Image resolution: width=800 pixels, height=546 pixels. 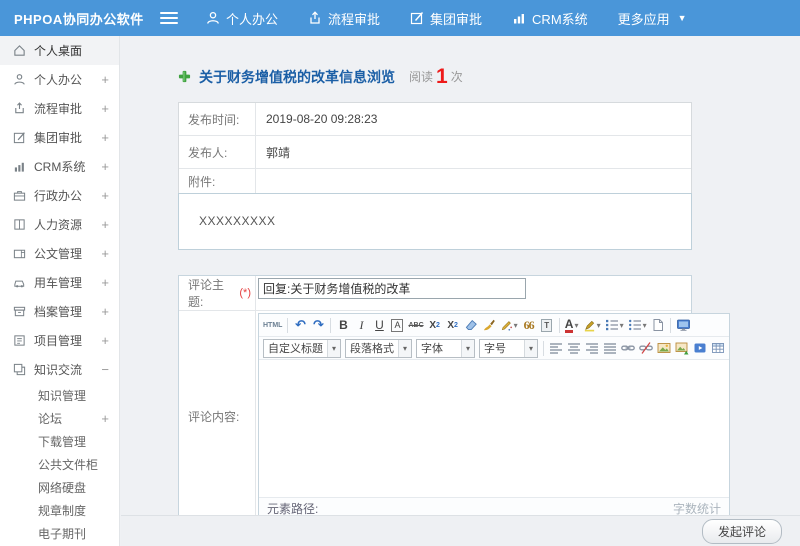 What do you see at coordinates (59, 395) in the screenshot?
I see `sidebar-subitem-knowledge-mgmt: 知识管理` at bounding box center [59, 395].